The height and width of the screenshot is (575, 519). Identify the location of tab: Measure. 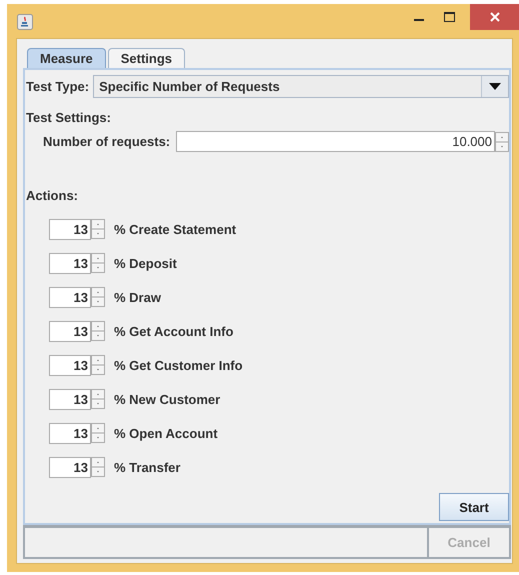
(66, 58).